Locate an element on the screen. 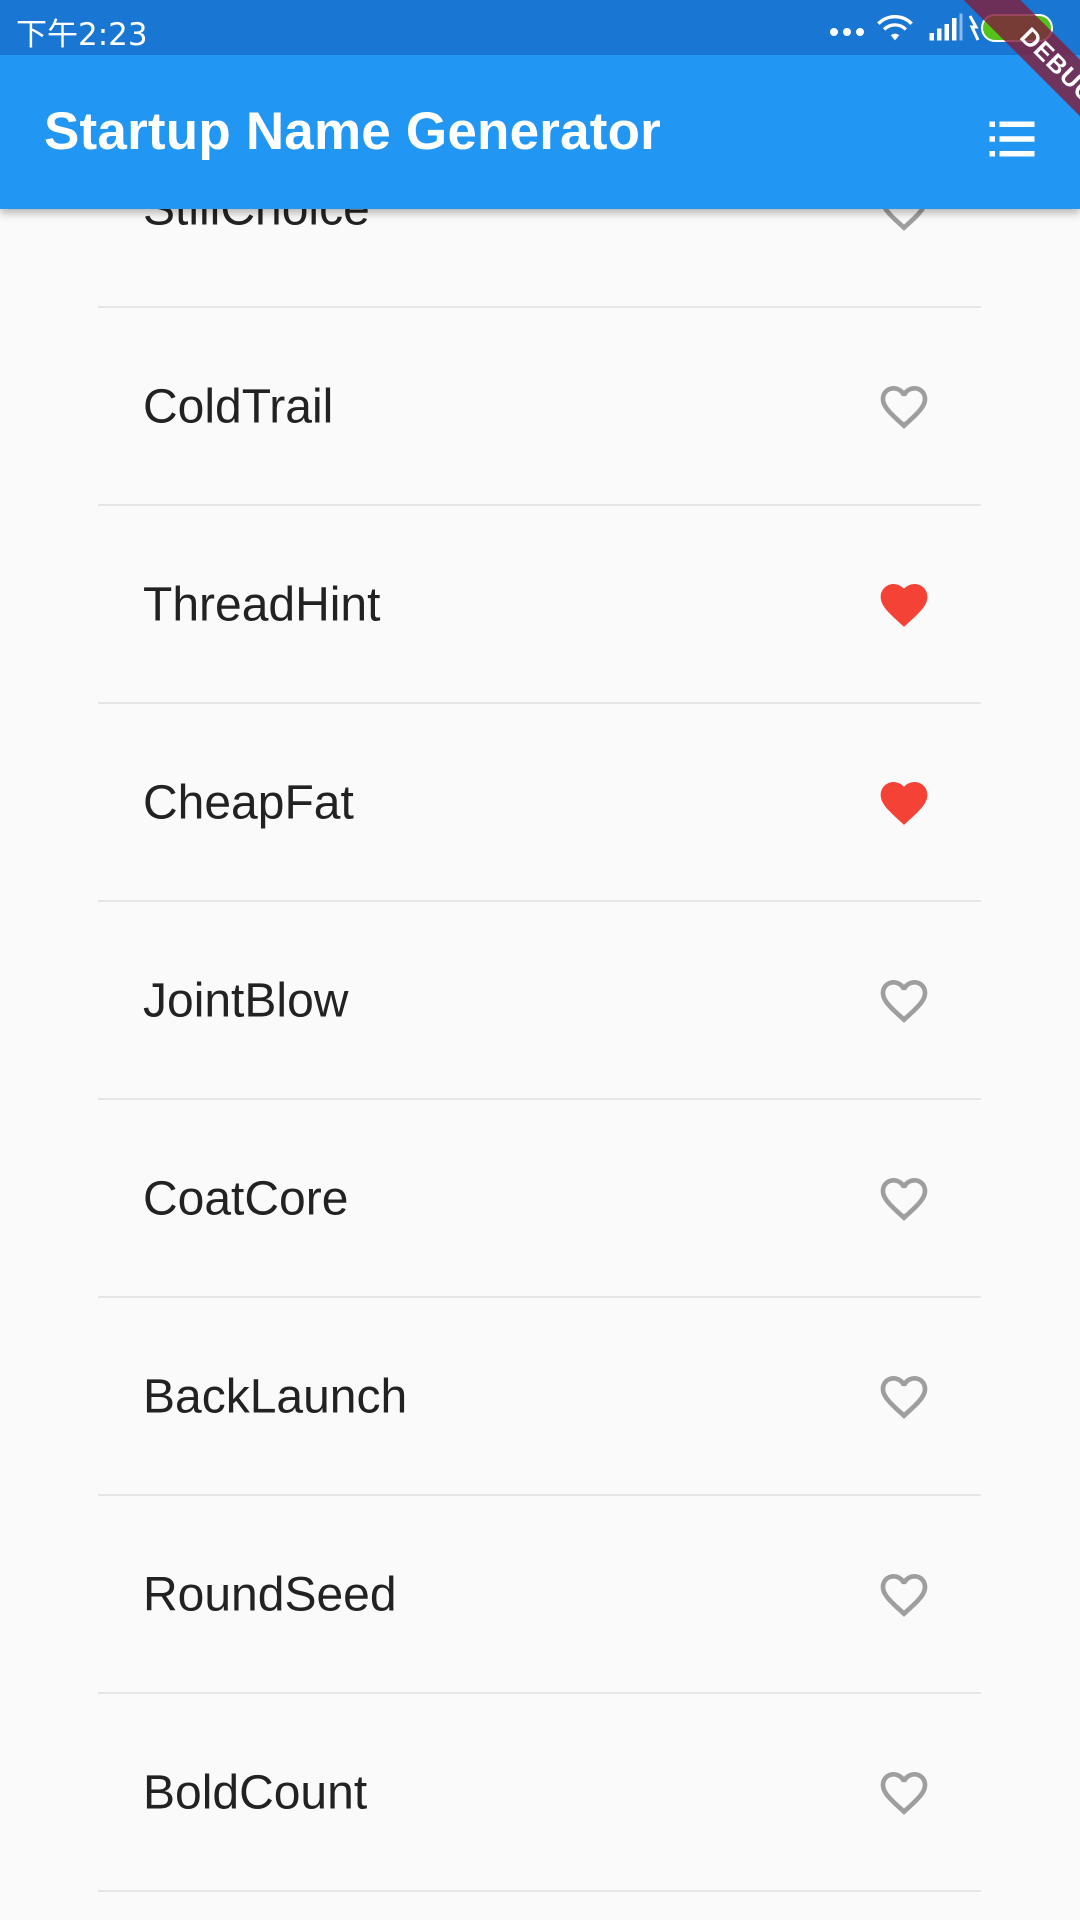 The image size is (1080, 1920). app-bar: Startup Name Generator is located at coordinates (540, 132).